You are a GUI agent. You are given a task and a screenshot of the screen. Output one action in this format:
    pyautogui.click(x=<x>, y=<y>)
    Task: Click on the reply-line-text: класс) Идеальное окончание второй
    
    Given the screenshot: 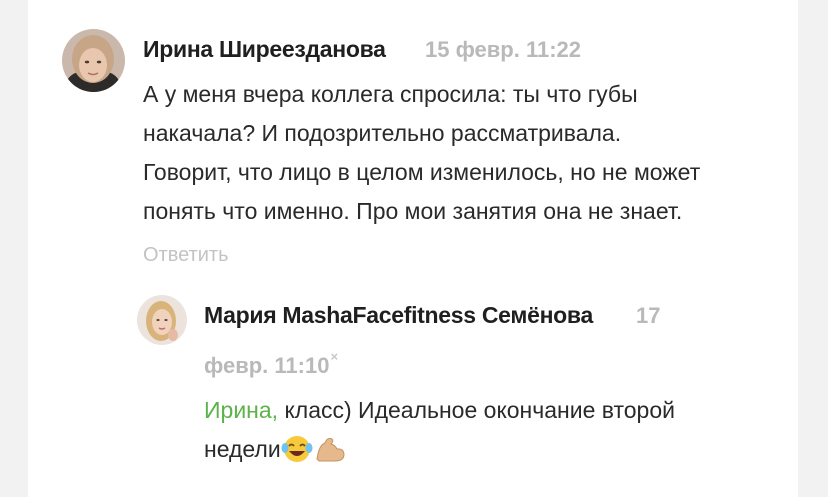 What is the action you would take?
    pyautogui.click(x=476, y=410)
    